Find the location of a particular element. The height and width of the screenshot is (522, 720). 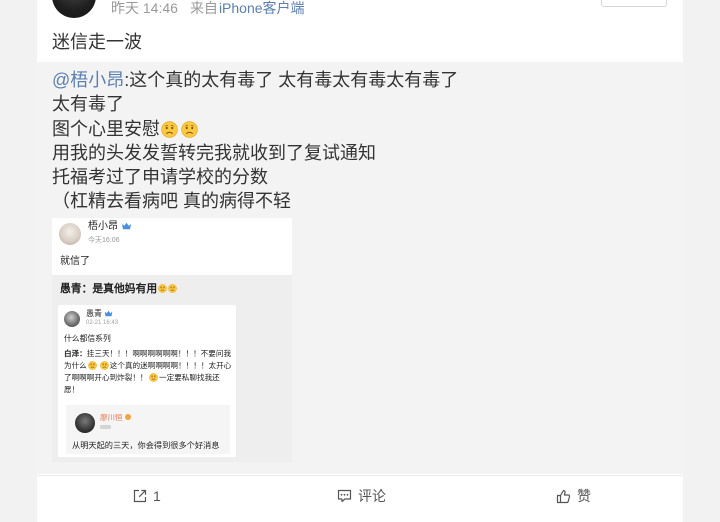

comment-button: 评论 is located at coordinates (361, 496).